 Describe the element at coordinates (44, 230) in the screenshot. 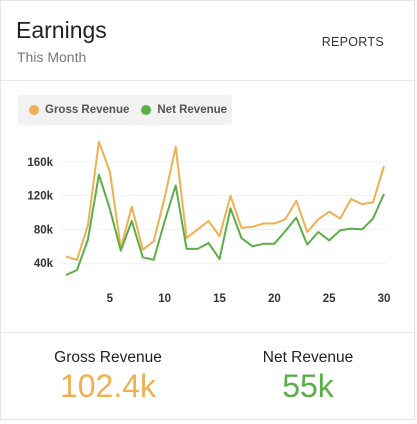

I see `y-tick-label: 80k` at that location.